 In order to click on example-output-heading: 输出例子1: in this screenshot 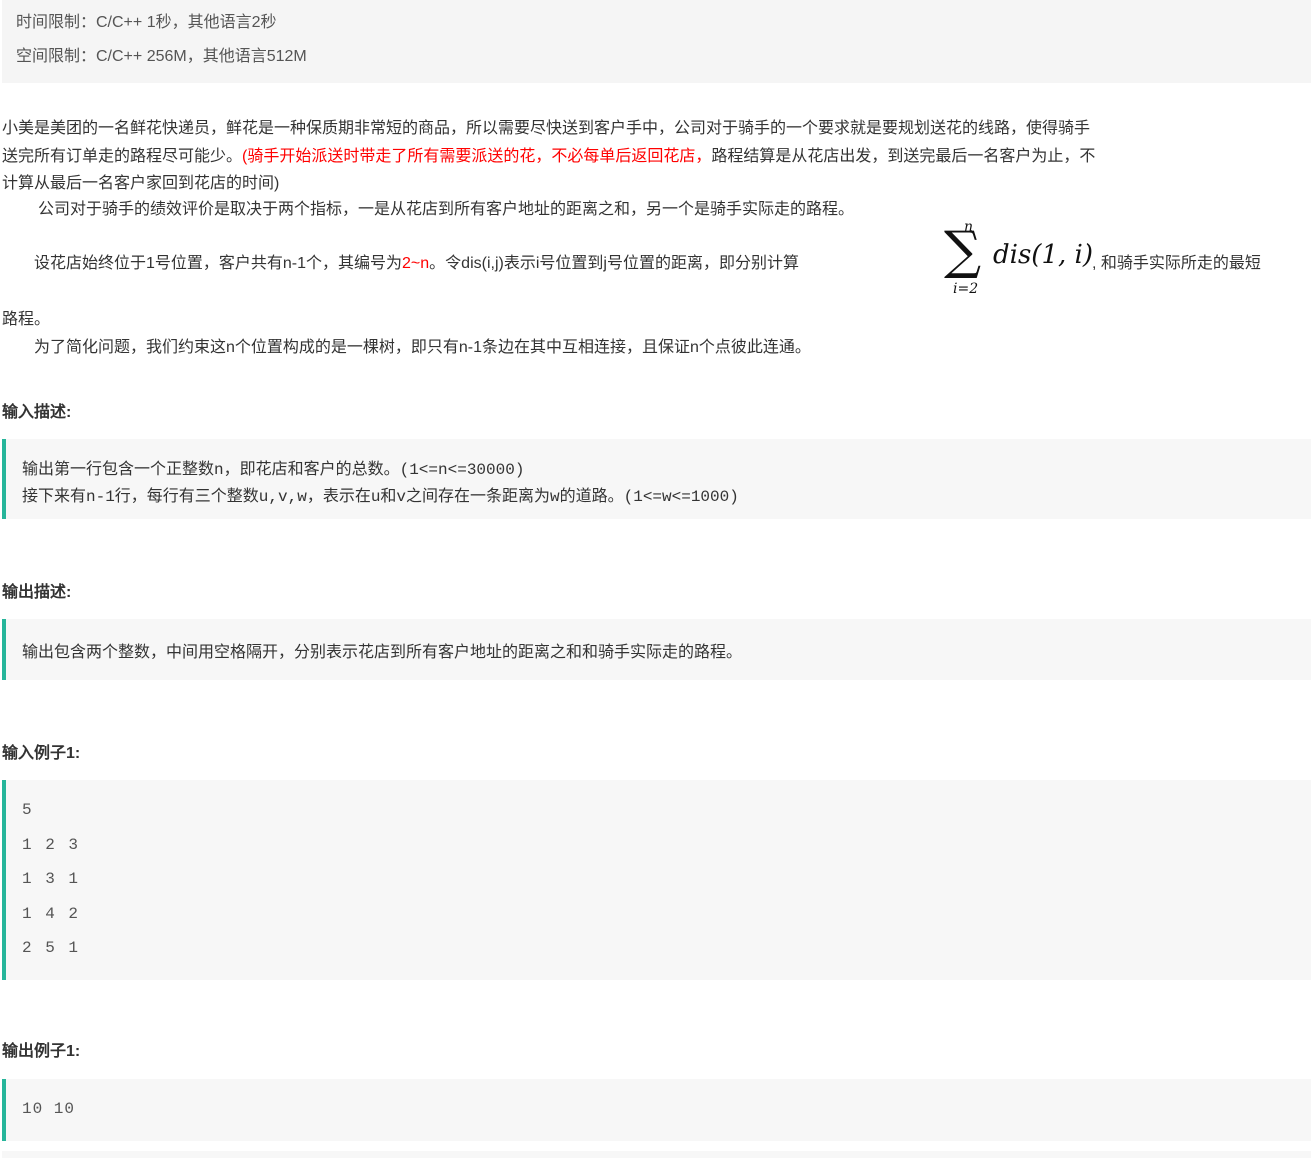, I will do `click(41, 1051)`.